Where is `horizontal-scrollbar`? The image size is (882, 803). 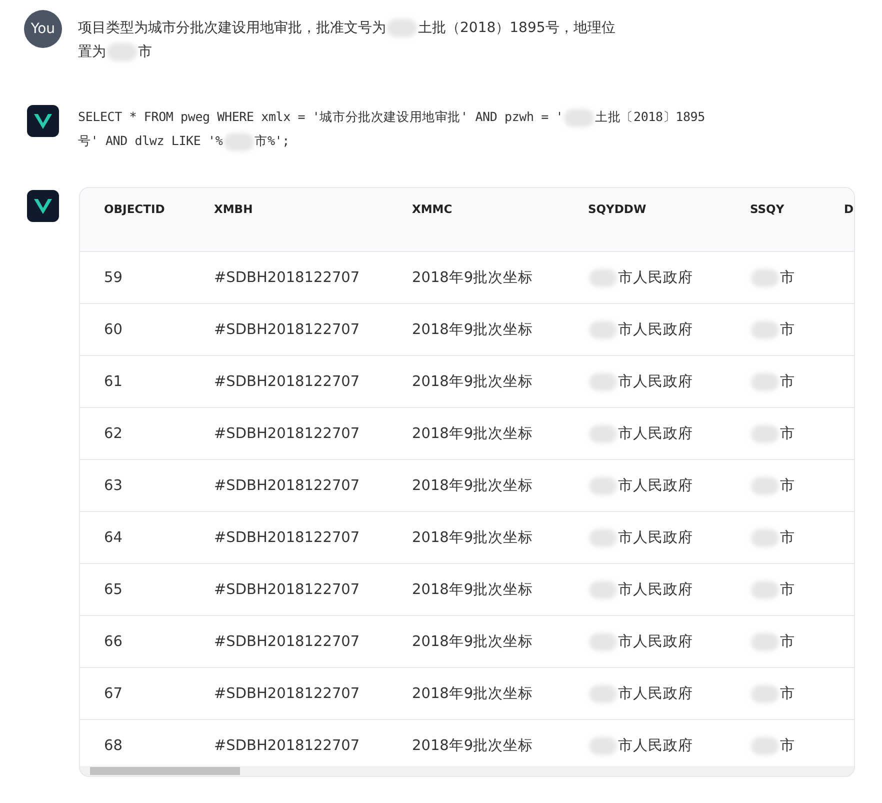 horizontal-scrollbar is located at coordinates (467, 771).